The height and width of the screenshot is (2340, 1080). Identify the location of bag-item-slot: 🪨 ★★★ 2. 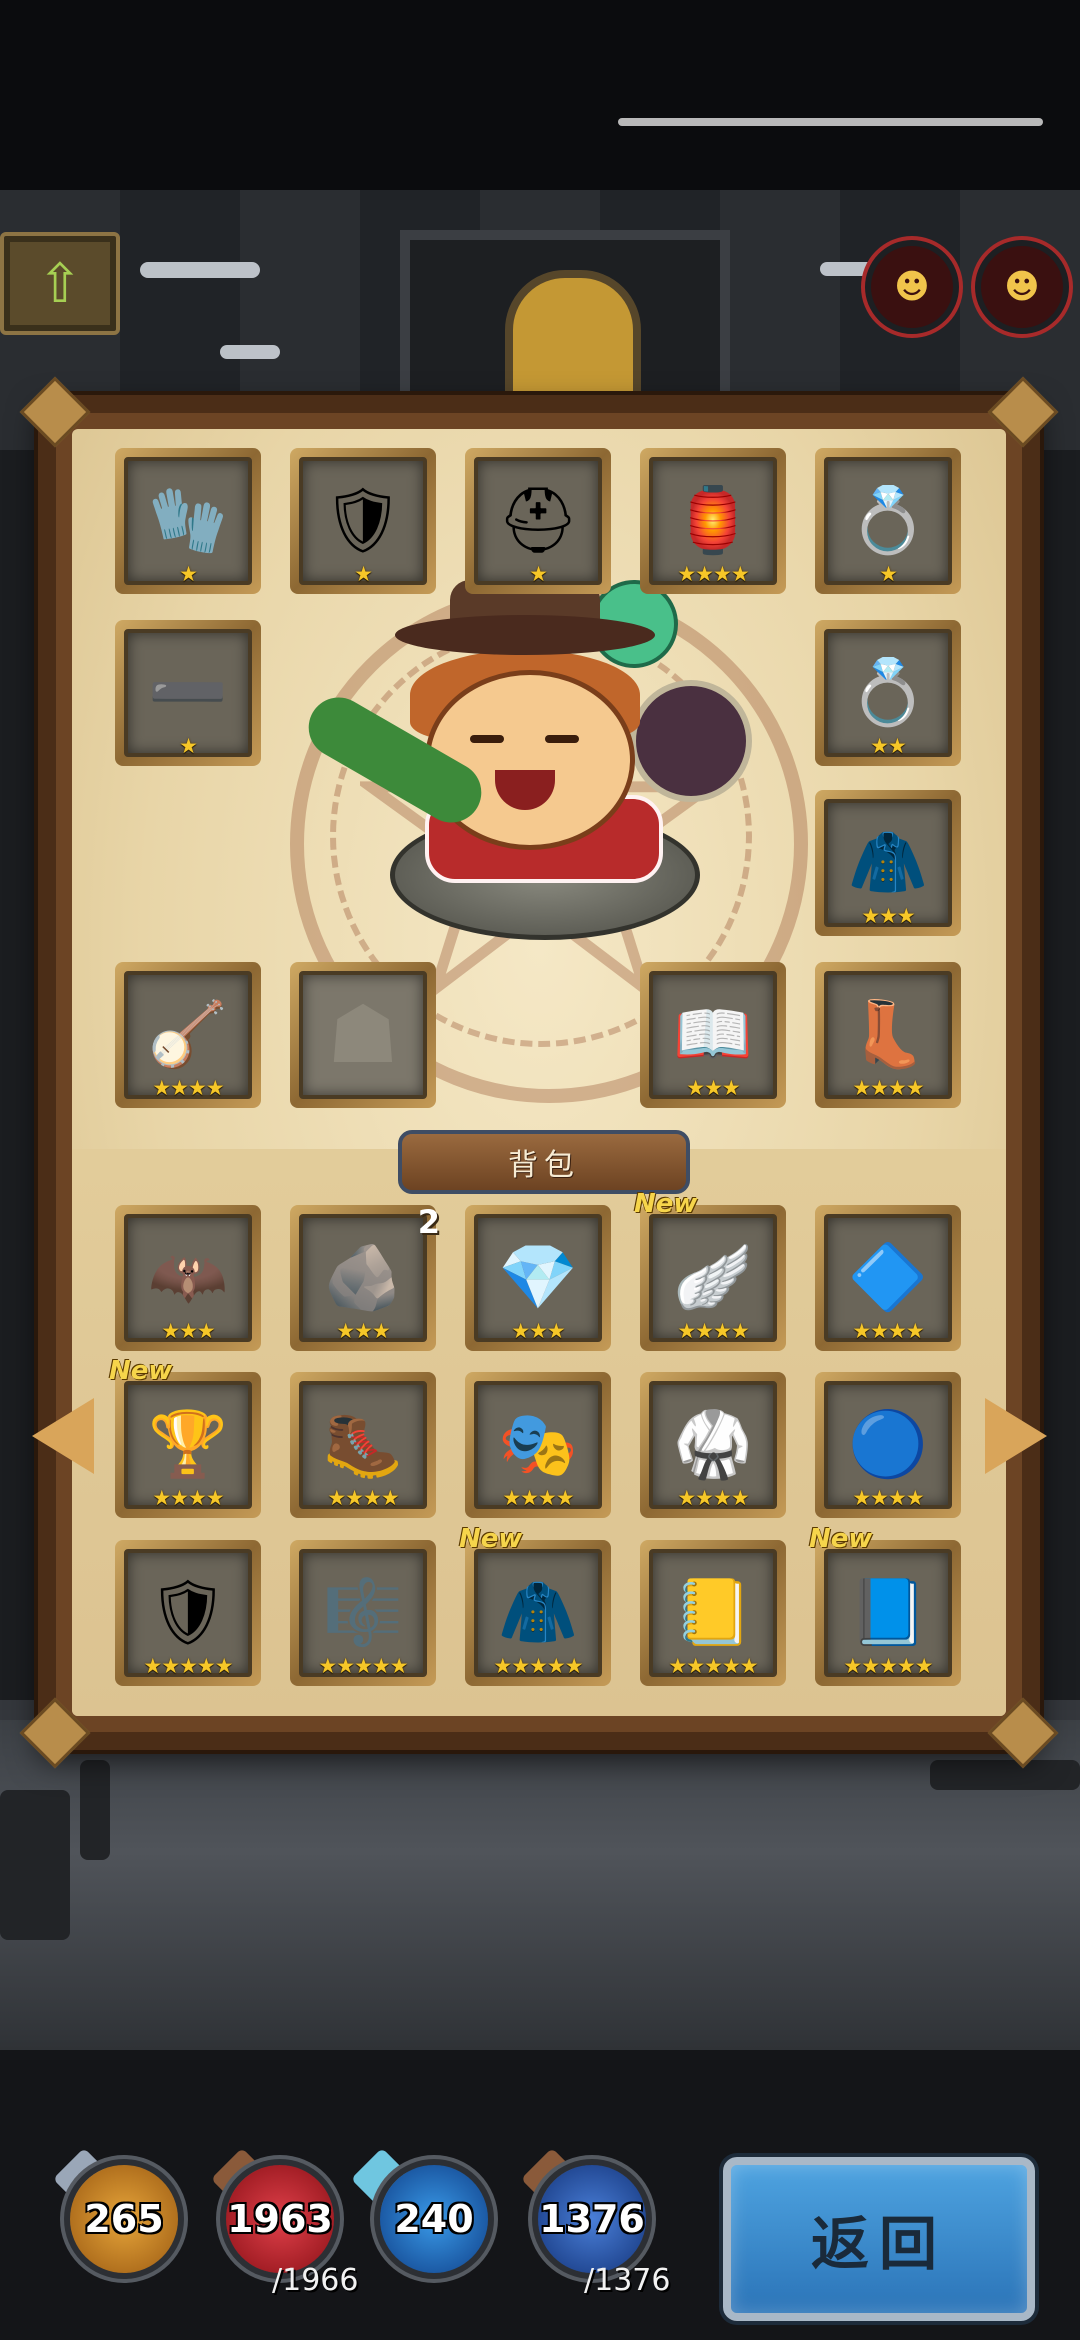
(365, 1277).